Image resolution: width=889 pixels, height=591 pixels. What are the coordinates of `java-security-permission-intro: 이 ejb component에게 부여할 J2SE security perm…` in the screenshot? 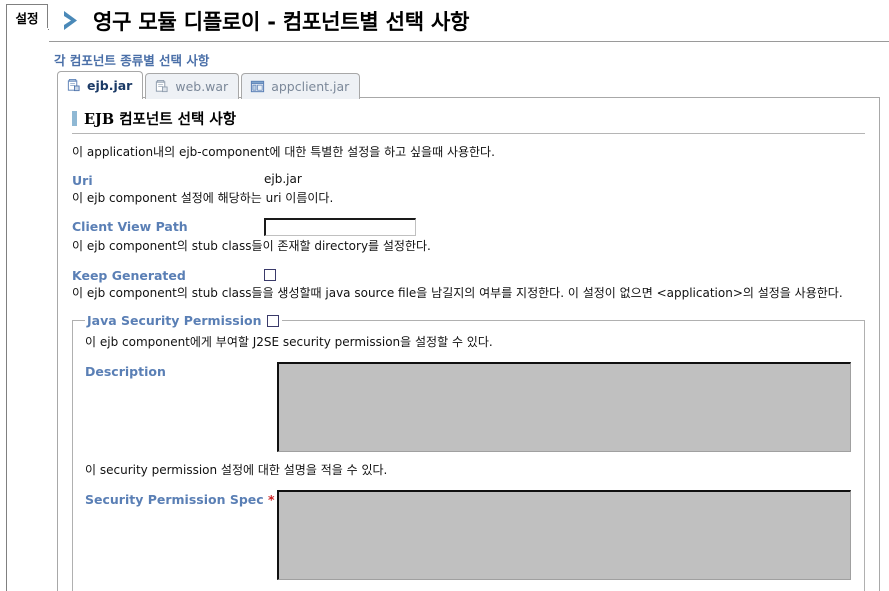 It's located at (289, 341).